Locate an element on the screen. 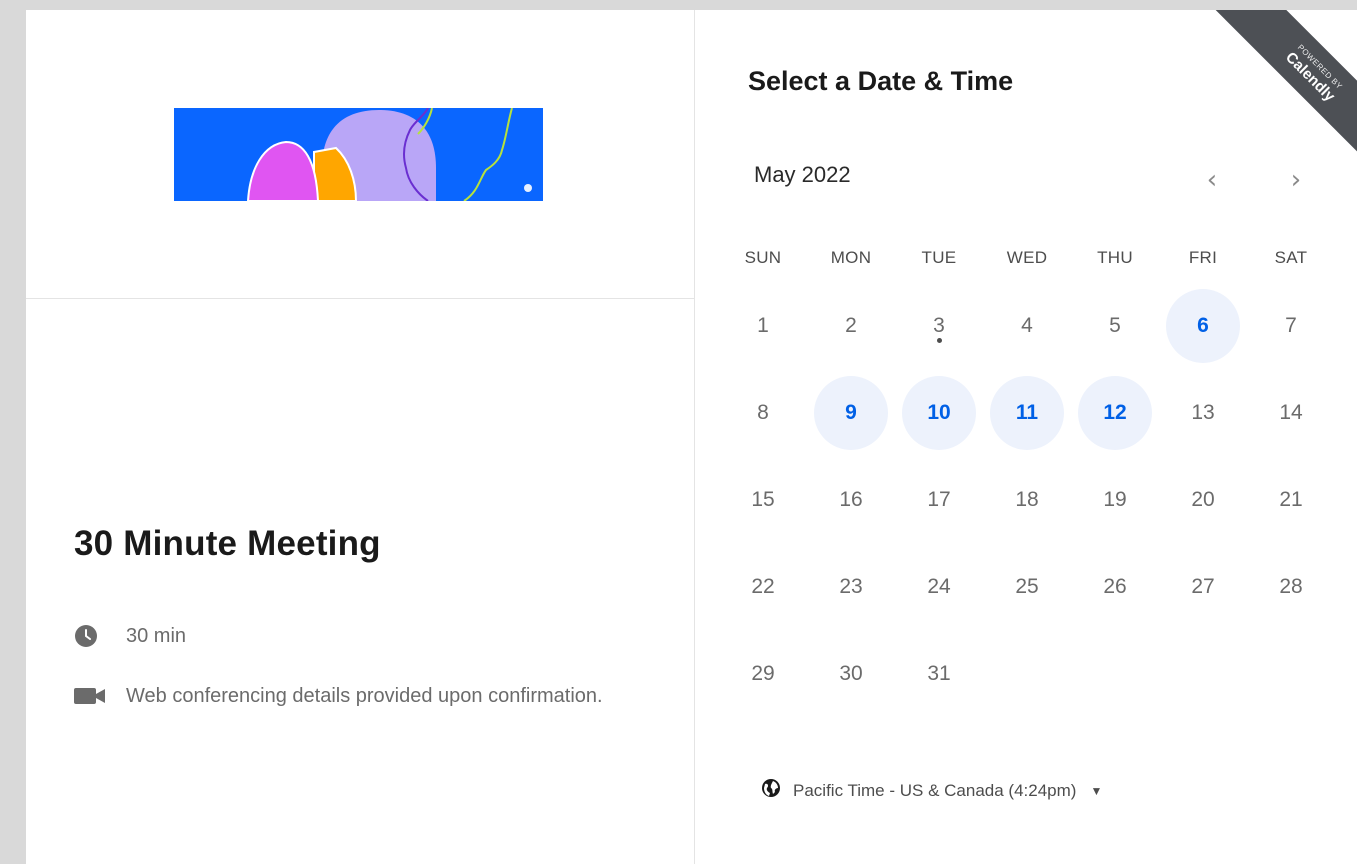 This screenshot has width=1357, height=864. calendar-week: 1 2 3 4 5 6 7 is located at coordinates (1027, 325).